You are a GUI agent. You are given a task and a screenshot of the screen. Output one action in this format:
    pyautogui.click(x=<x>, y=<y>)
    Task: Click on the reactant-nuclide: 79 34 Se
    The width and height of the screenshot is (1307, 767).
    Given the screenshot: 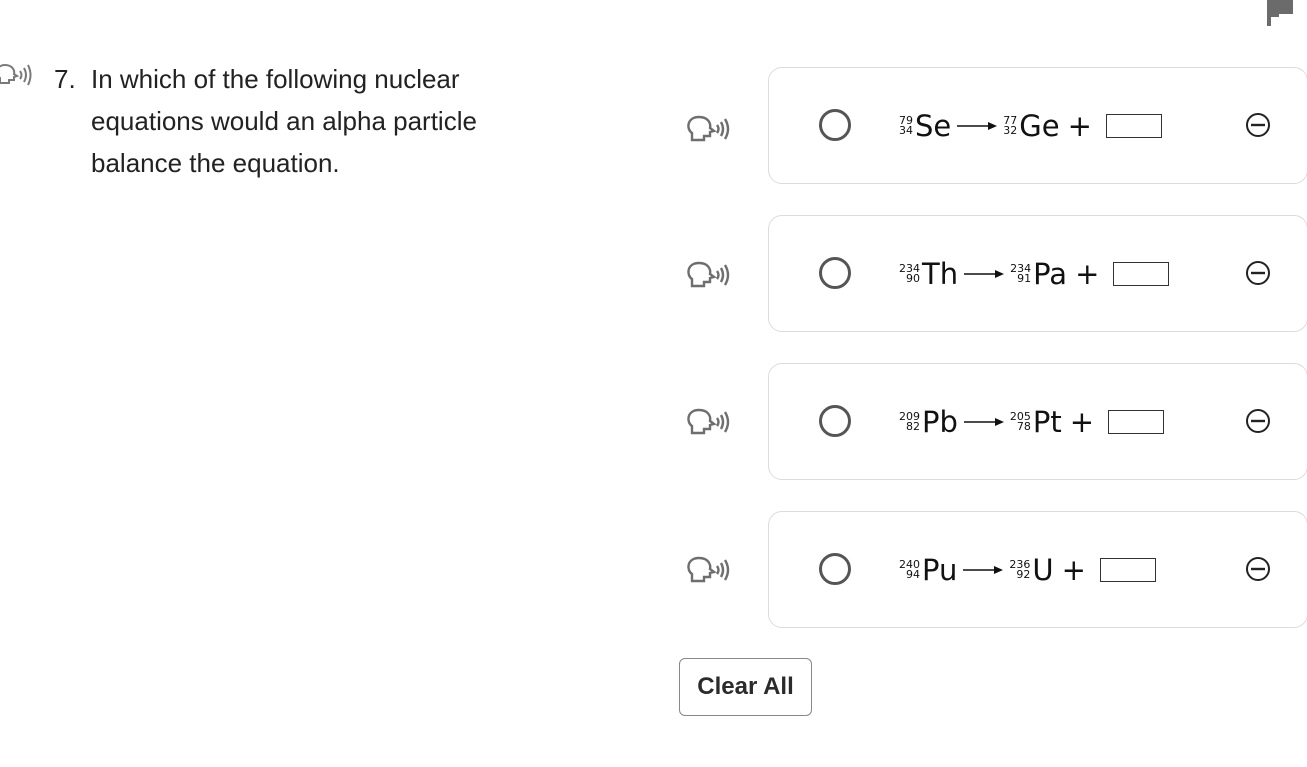 What is the action you would take?
    pyautogui.click(x=925, y=126)
    